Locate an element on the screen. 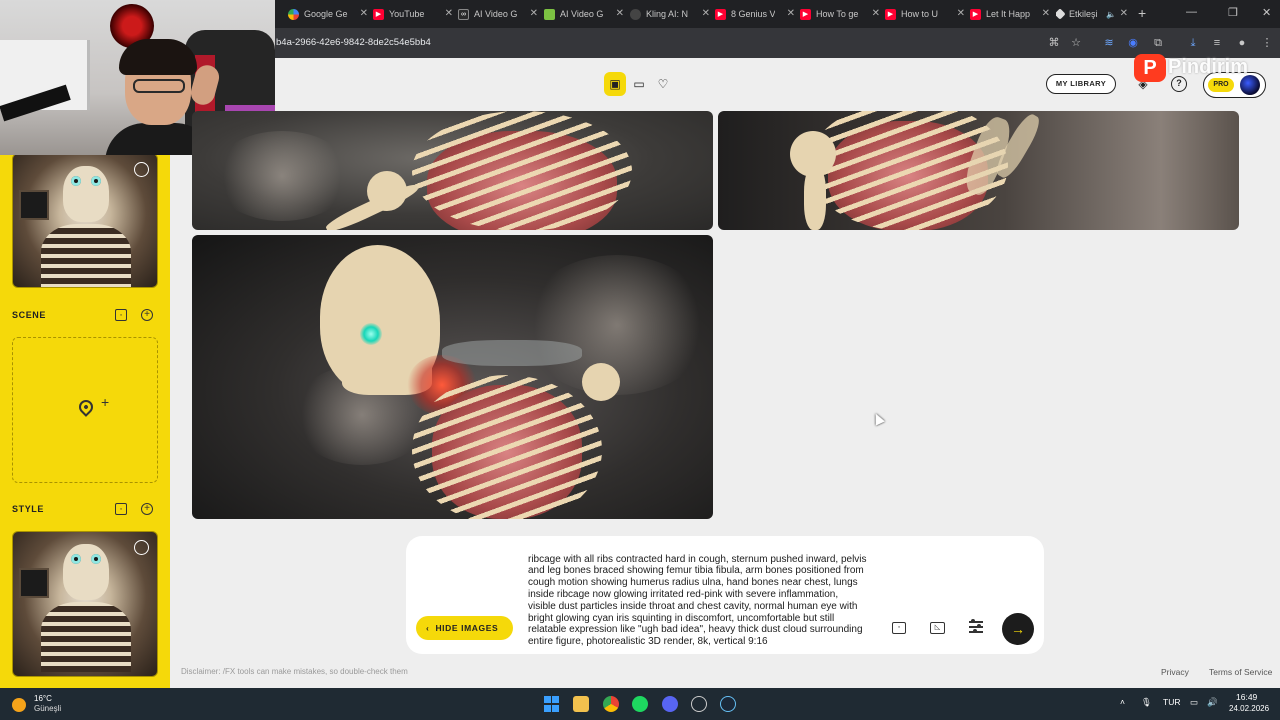 The height and width of the screenshot is (720, 1280). favorites-heart-icon: ♡ is located at coordinates (663, 84).